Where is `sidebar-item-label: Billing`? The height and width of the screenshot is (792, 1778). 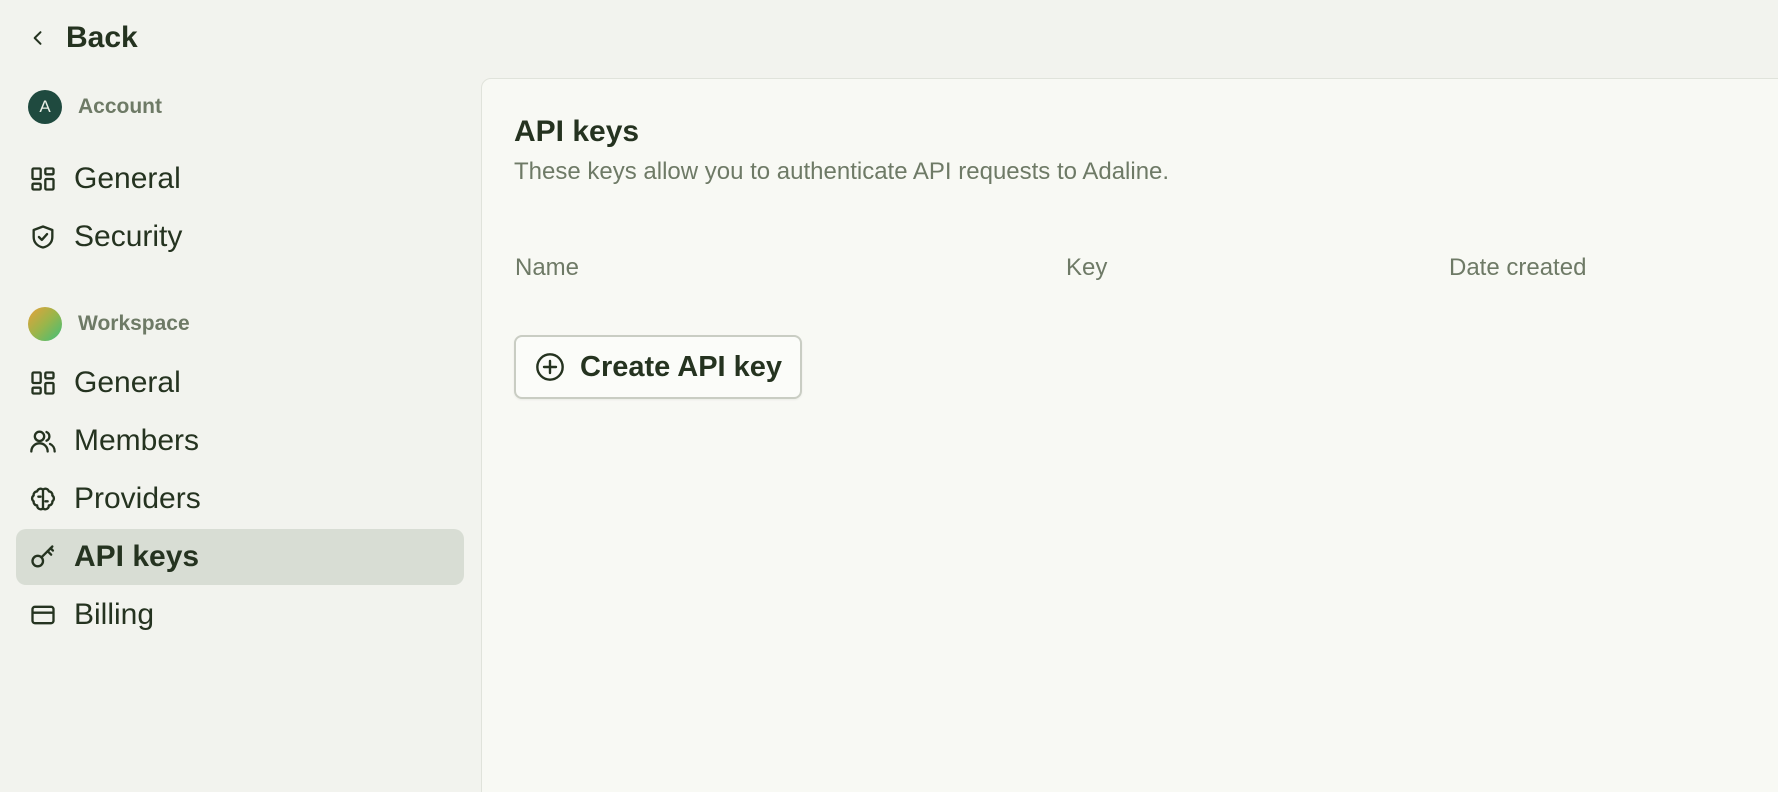
sidebar-item-label: Billing is located at coordinates (114, 614).